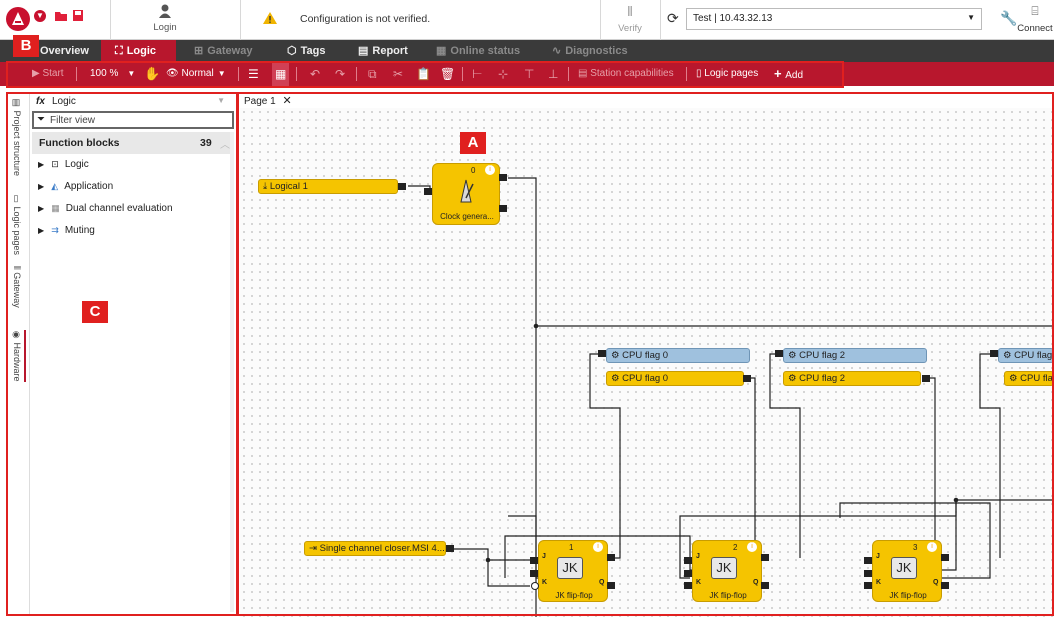 This screenshot has height=617, width=1054. Describe the element at coordinates (626, 74) in the screenshot. I see `station-capabilities-button: ▤ Station capabilities` at that location.